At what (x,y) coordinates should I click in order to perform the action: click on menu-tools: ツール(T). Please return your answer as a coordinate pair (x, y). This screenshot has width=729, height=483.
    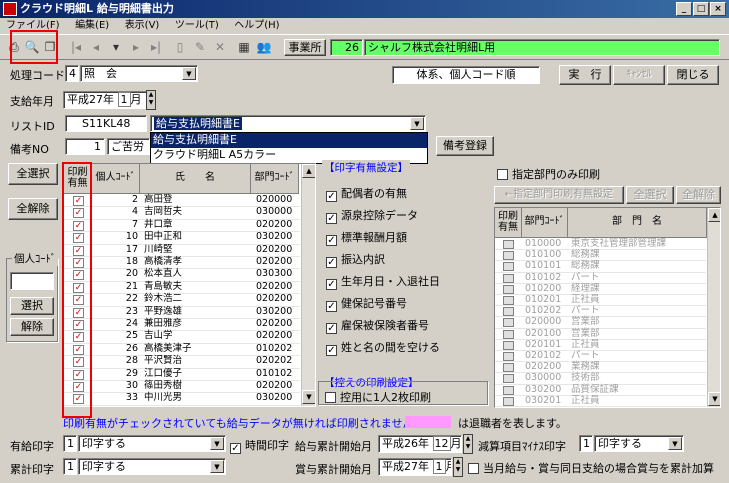
    Looking at the image, I should click on (197, 26).